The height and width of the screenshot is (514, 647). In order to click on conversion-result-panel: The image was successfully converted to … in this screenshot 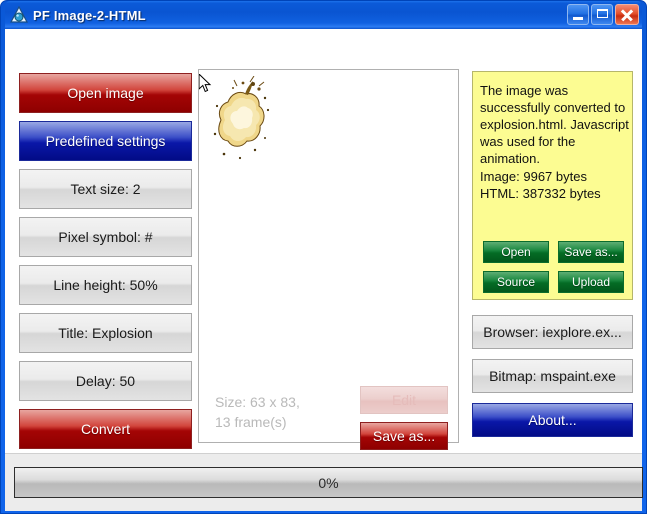, I will do `click(552, 185)`.